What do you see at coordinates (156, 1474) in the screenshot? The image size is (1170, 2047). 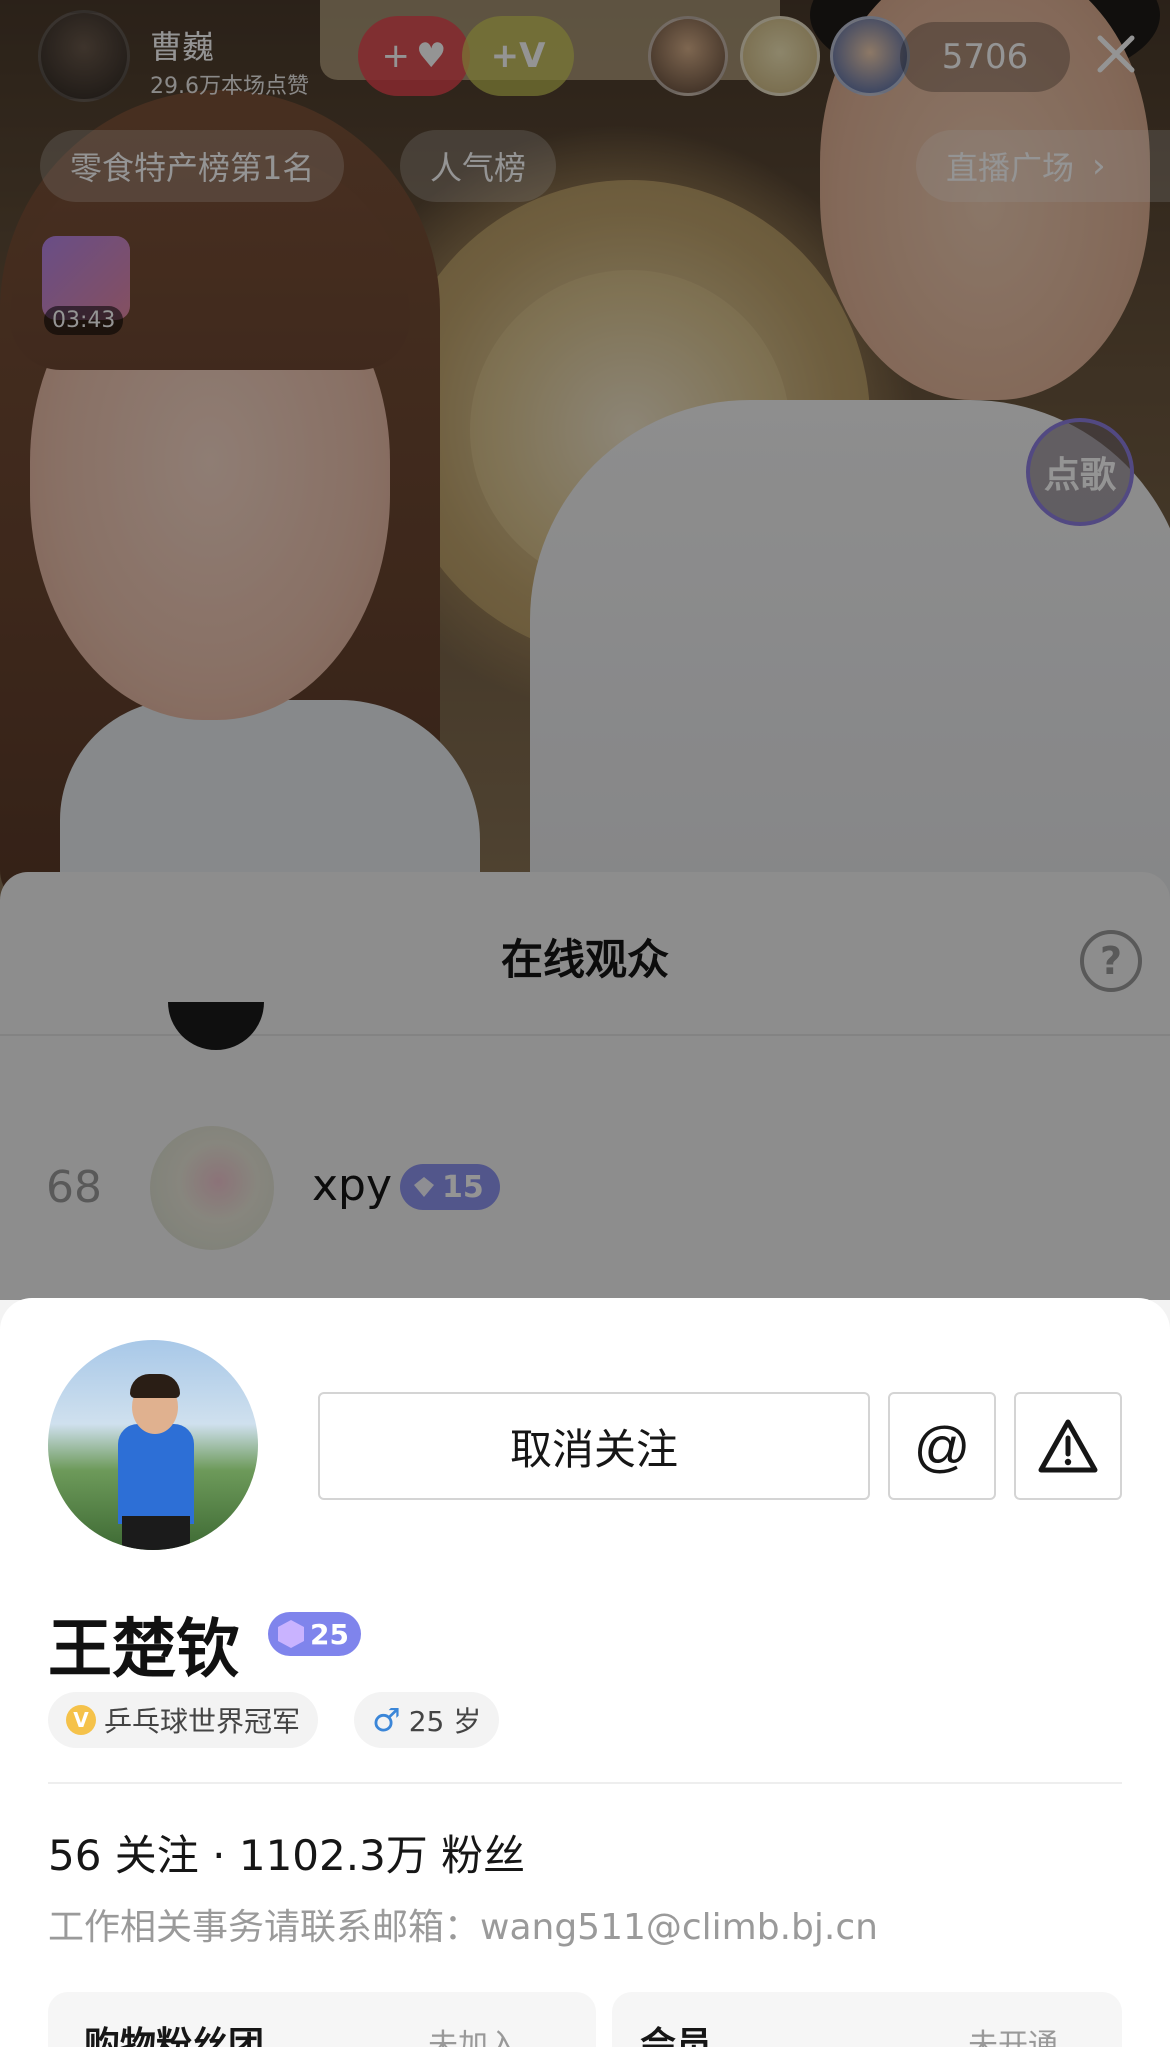 I see `avatar-figure-body` at bounding box center [156, 1474].